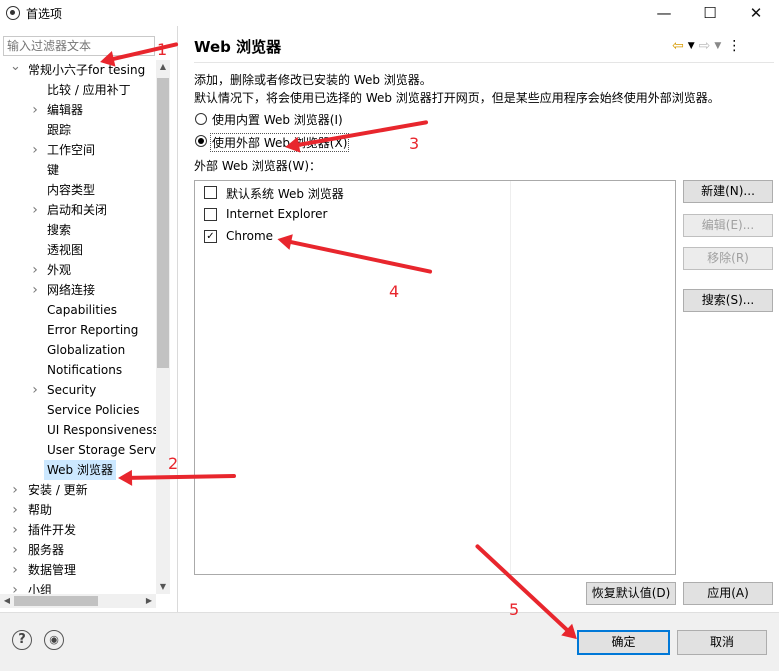  What do you see at coordinates (510, 377) in the screenshot?
I see `list-column-divider` at bounding box center [510, 377].